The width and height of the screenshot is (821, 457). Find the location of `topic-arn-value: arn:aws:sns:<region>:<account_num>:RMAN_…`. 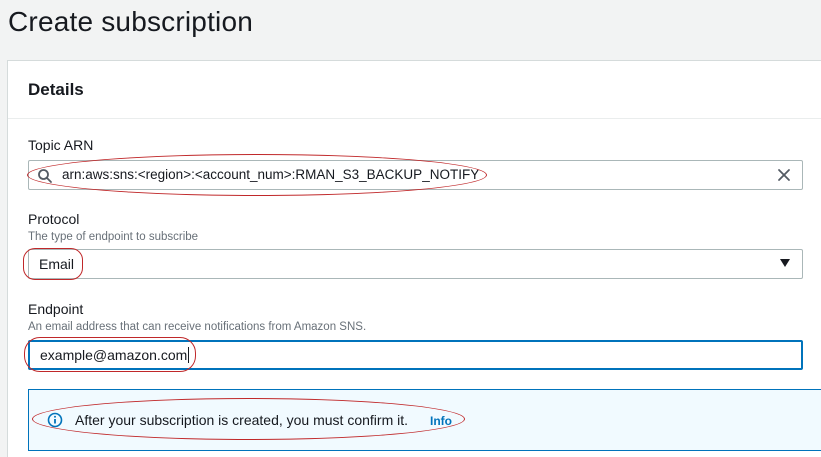

topic-arn-value: arn:aws:sns:<region>:<account_num>:RMAN_… is located at coordinates (271, 174).